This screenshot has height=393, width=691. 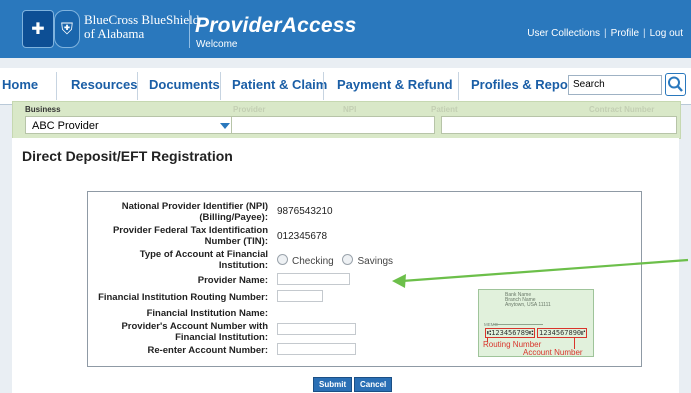 What do you see at coordinates (131, 125) in the screenshot?
I see `business-select: ABC Provider` at bounding box center [131, 125].